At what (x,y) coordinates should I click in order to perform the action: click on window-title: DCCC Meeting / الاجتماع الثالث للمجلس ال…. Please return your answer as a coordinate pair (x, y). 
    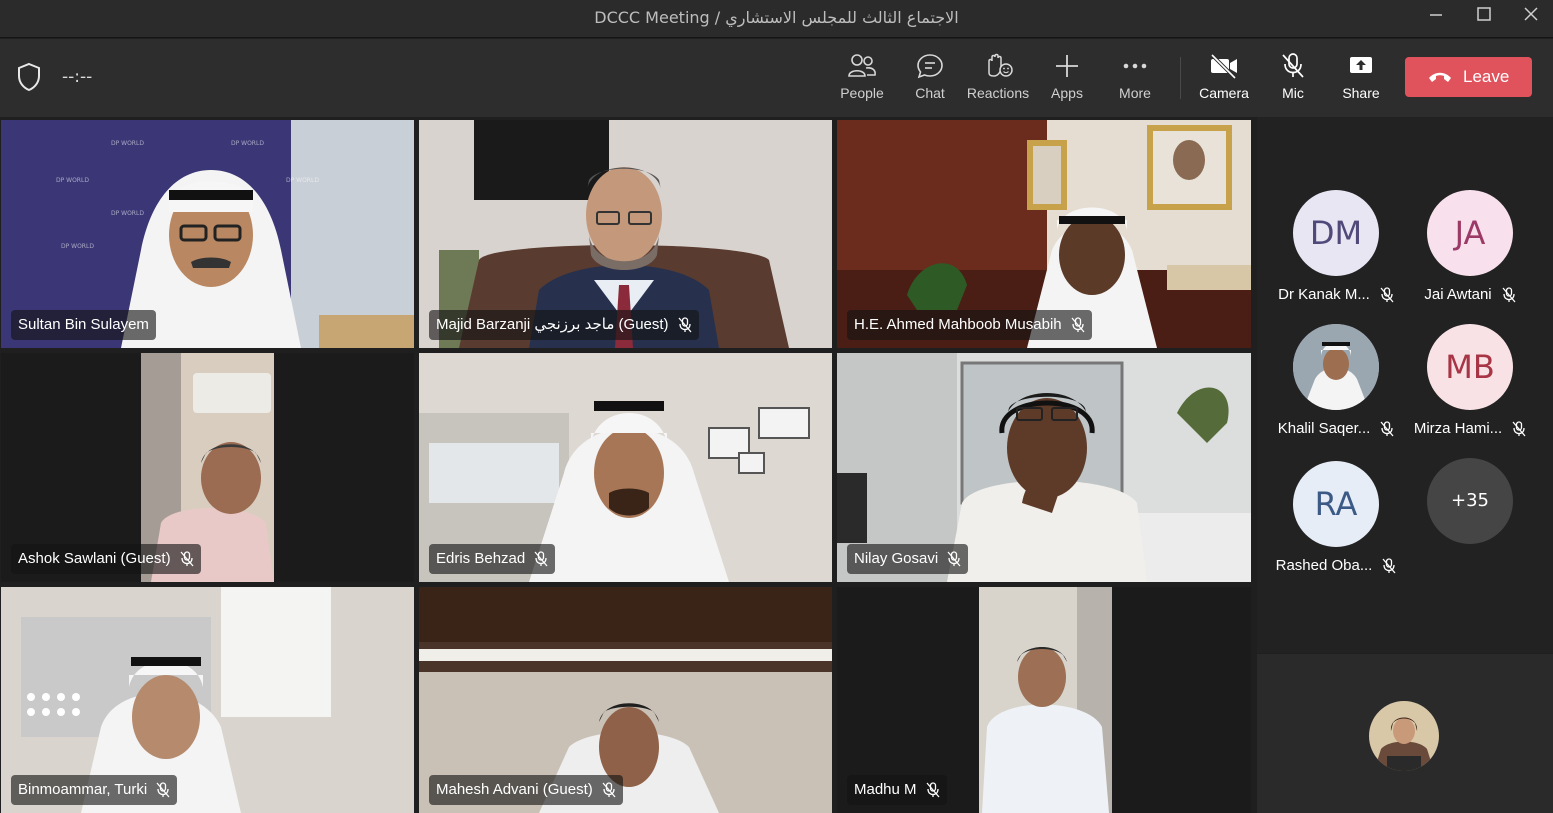
    Looking at the image, I should click on (776, 17).